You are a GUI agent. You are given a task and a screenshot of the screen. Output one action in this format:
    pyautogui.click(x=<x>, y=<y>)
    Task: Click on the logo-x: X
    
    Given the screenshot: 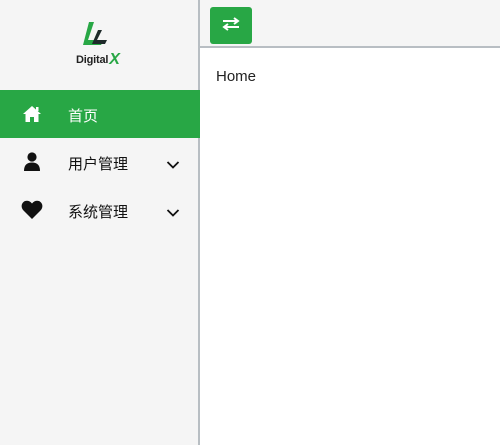 What is the action you would take?
    pyautogui.click(x=114, y=59)
    